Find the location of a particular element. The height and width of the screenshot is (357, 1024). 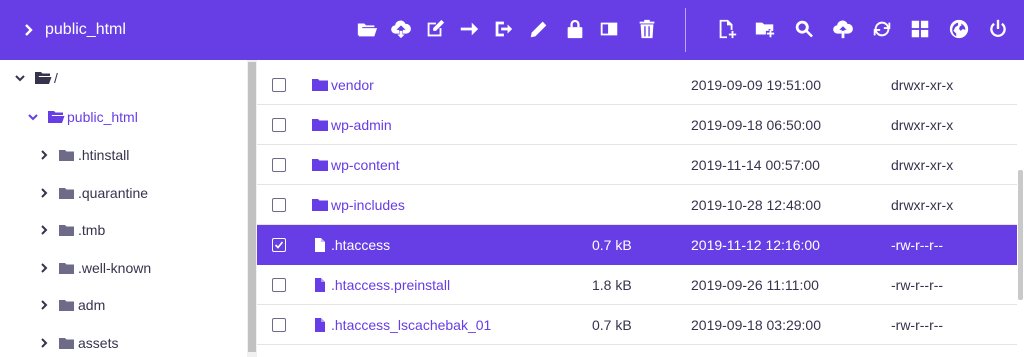

file-name: .htaccess is located at coordinates (351, 245).